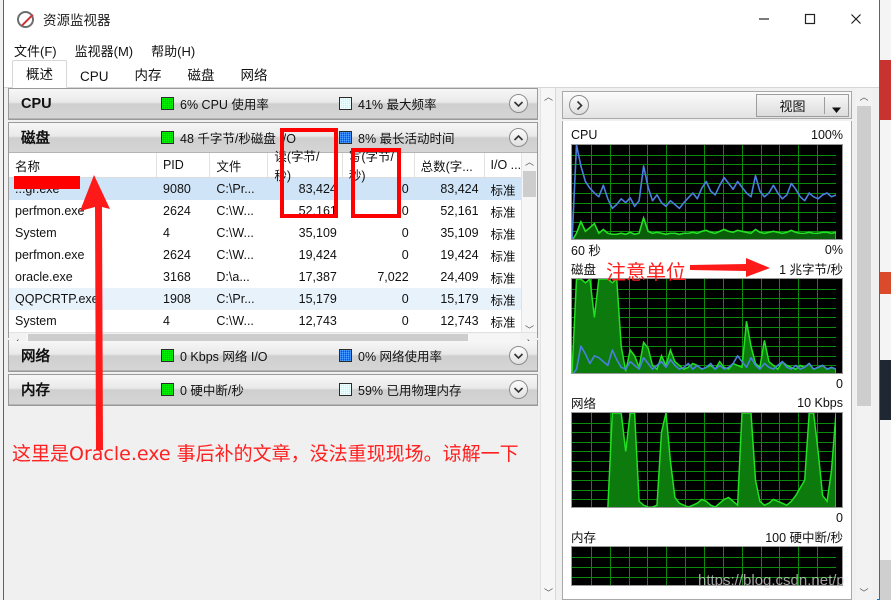 The height and width of the screenshot is (600, 891). Describe the element at coordinates (459, 189) in the screenshot. I see `cell-total: 83,424` at that location.